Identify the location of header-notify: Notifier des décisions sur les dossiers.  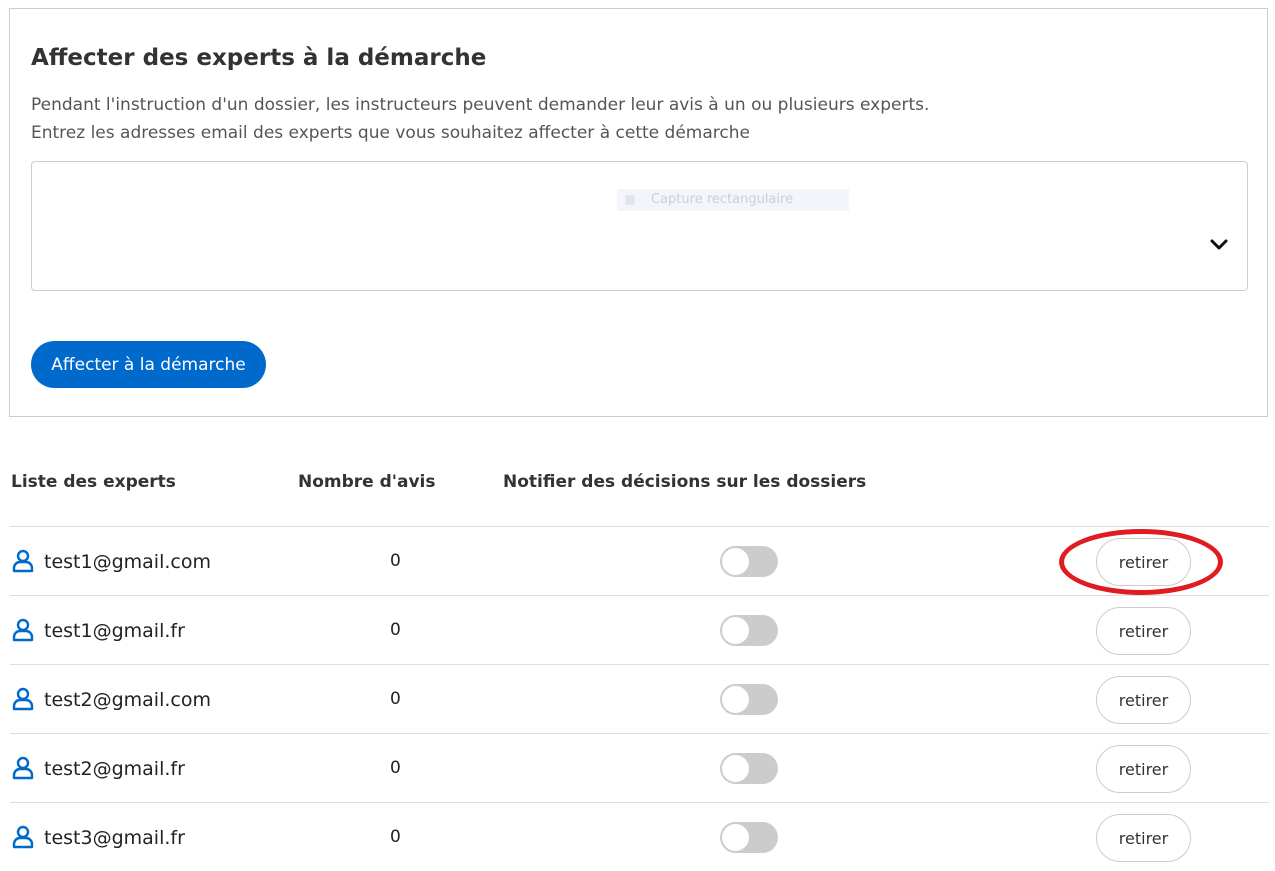
(685, 482).